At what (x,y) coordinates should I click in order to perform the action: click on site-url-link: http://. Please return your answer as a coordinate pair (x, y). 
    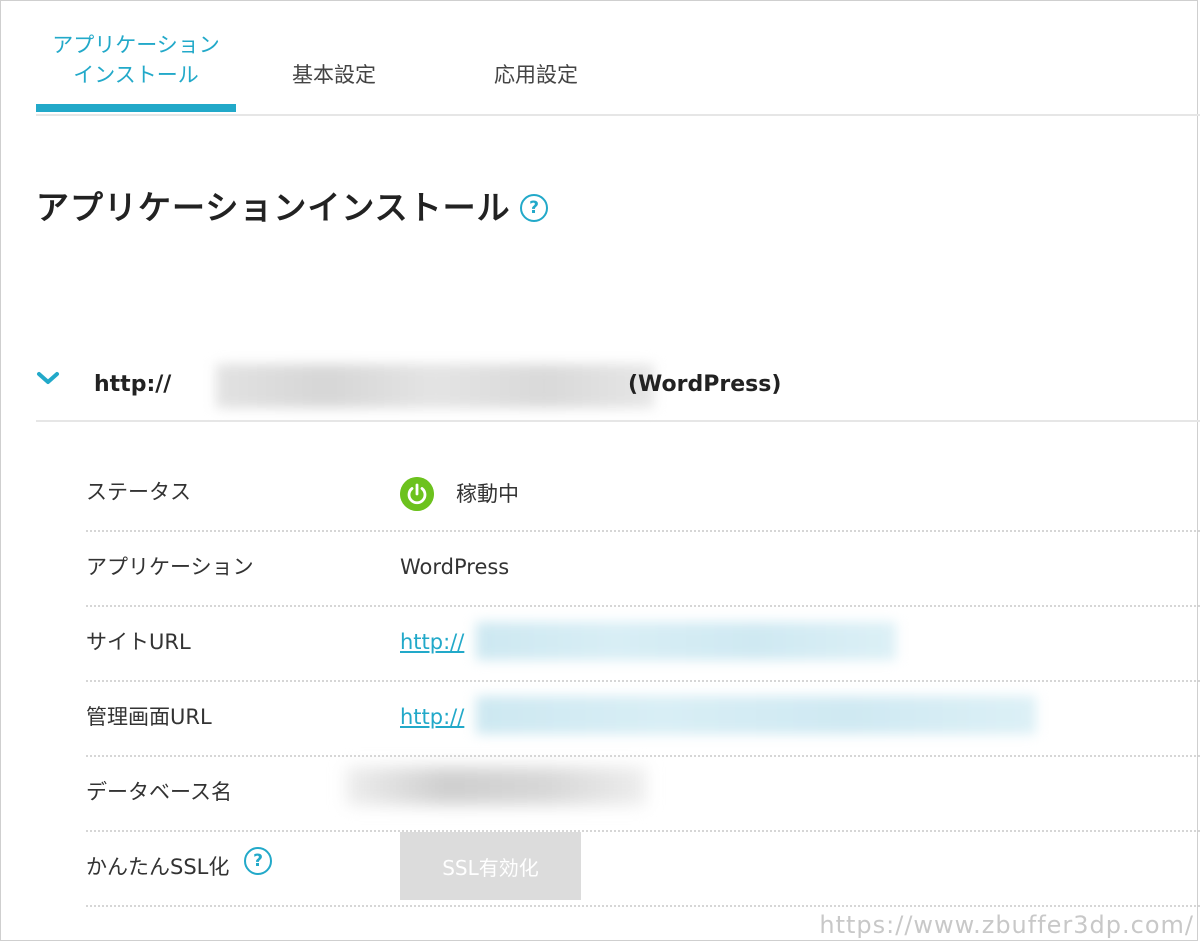
    Looking at the image, I should click on (432, 642).